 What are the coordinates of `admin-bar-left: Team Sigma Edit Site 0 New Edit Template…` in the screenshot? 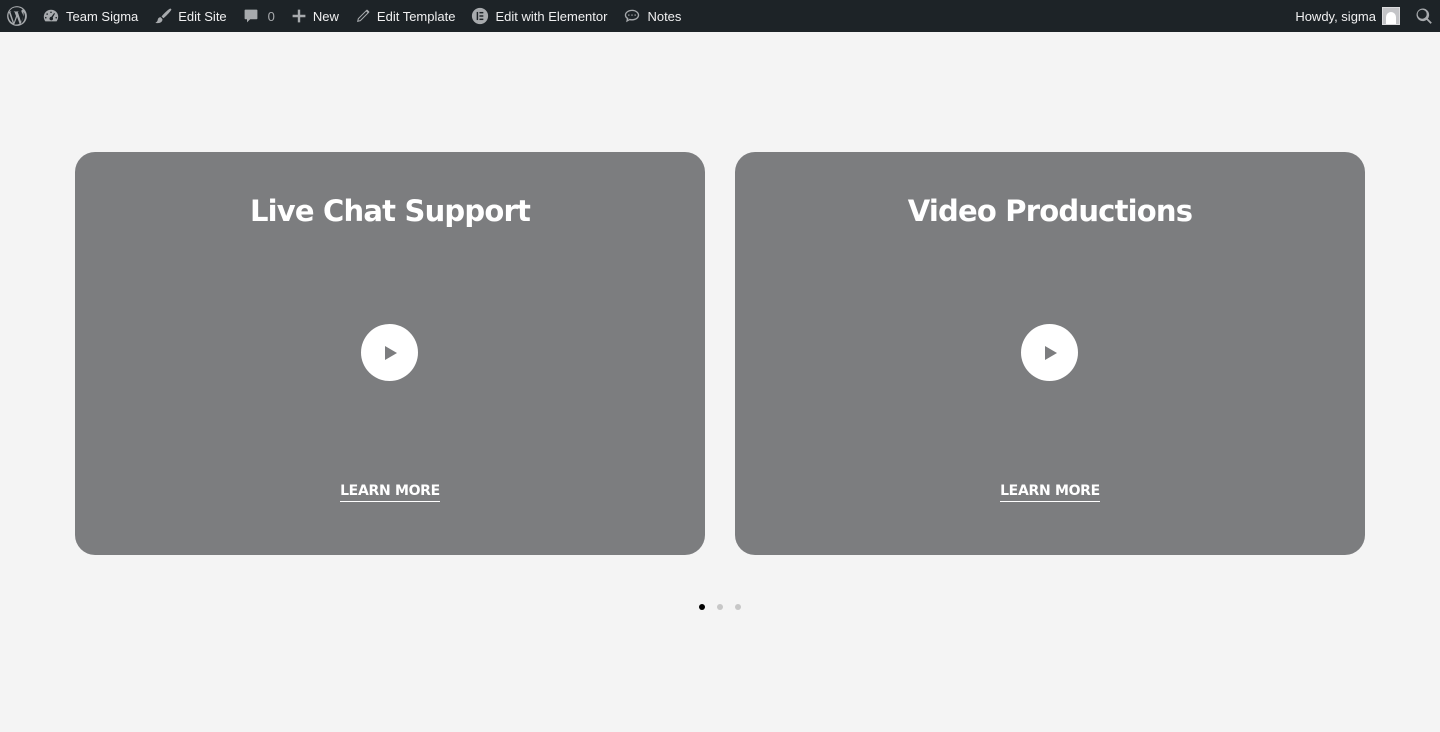 It's located at (344, 16).